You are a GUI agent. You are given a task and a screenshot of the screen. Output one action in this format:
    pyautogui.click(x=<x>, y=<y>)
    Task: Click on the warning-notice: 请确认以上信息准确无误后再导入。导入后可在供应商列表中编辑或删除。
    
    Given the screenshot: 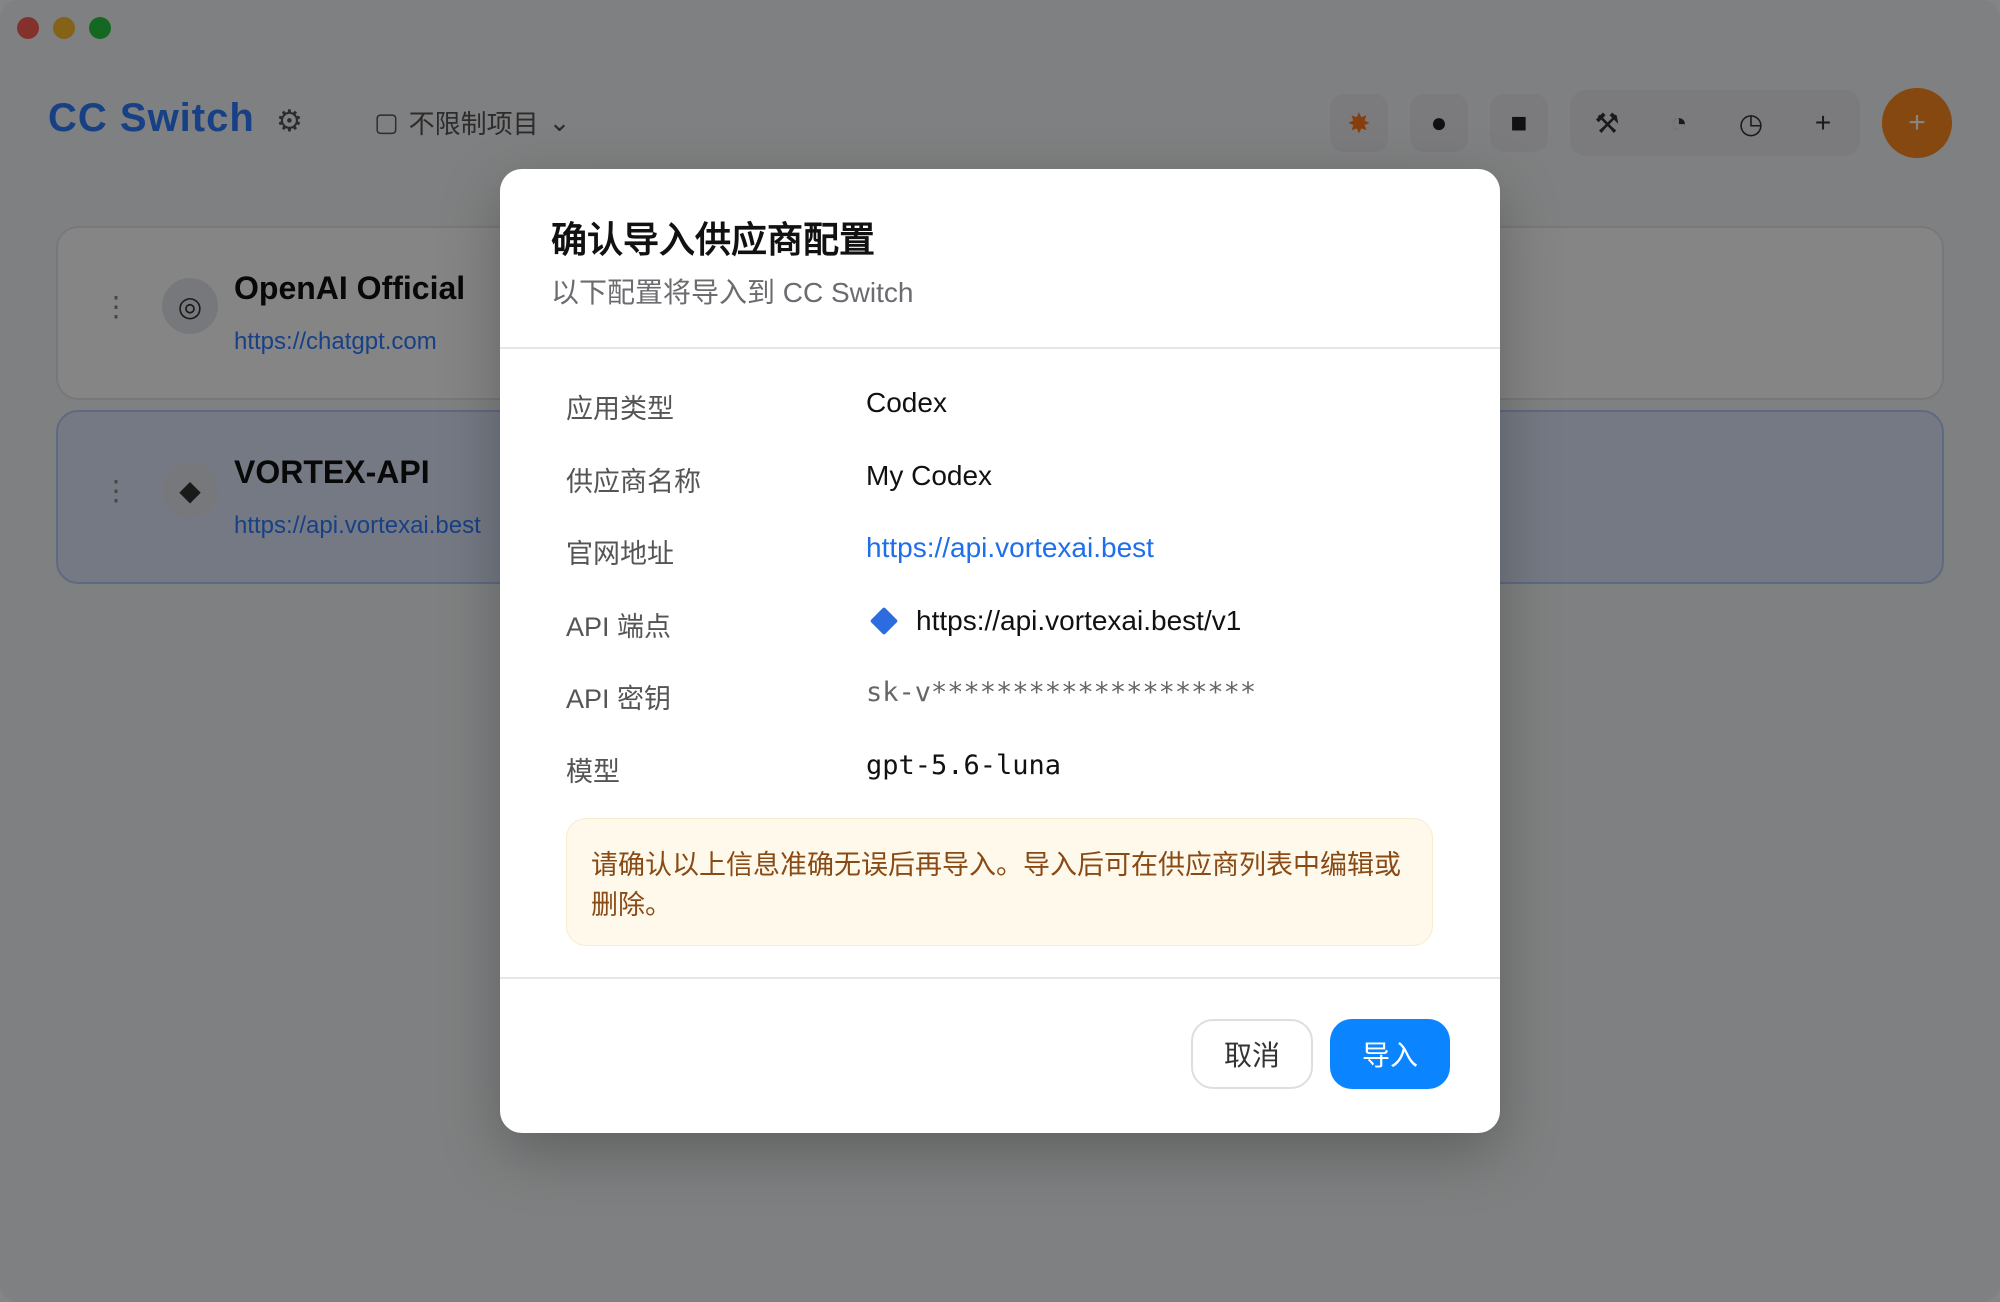 What is the action you would take?
    pyautogui.click(x=999, y=882)
    